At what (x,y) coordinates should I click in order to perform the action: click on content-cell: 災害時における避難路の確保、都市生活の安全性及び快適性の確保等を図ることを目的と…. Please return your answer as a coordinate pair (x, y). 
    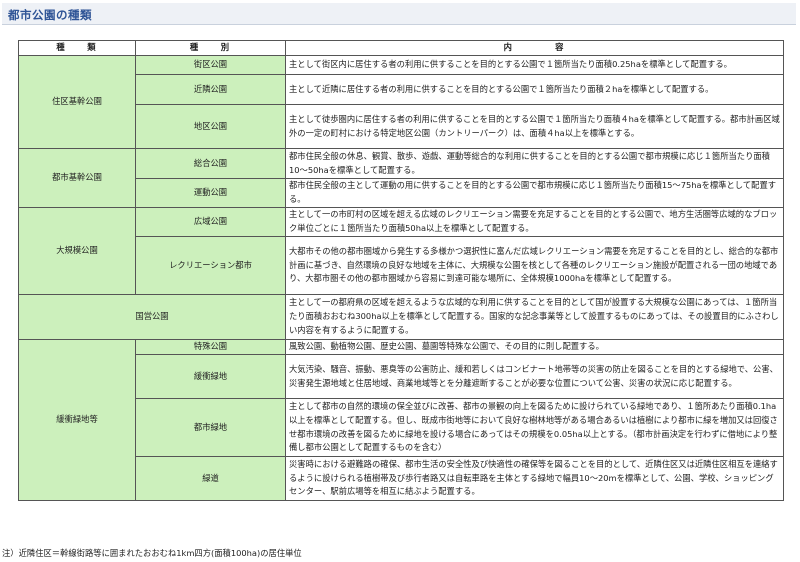
    Looking at the image, I should click on (534, 478).